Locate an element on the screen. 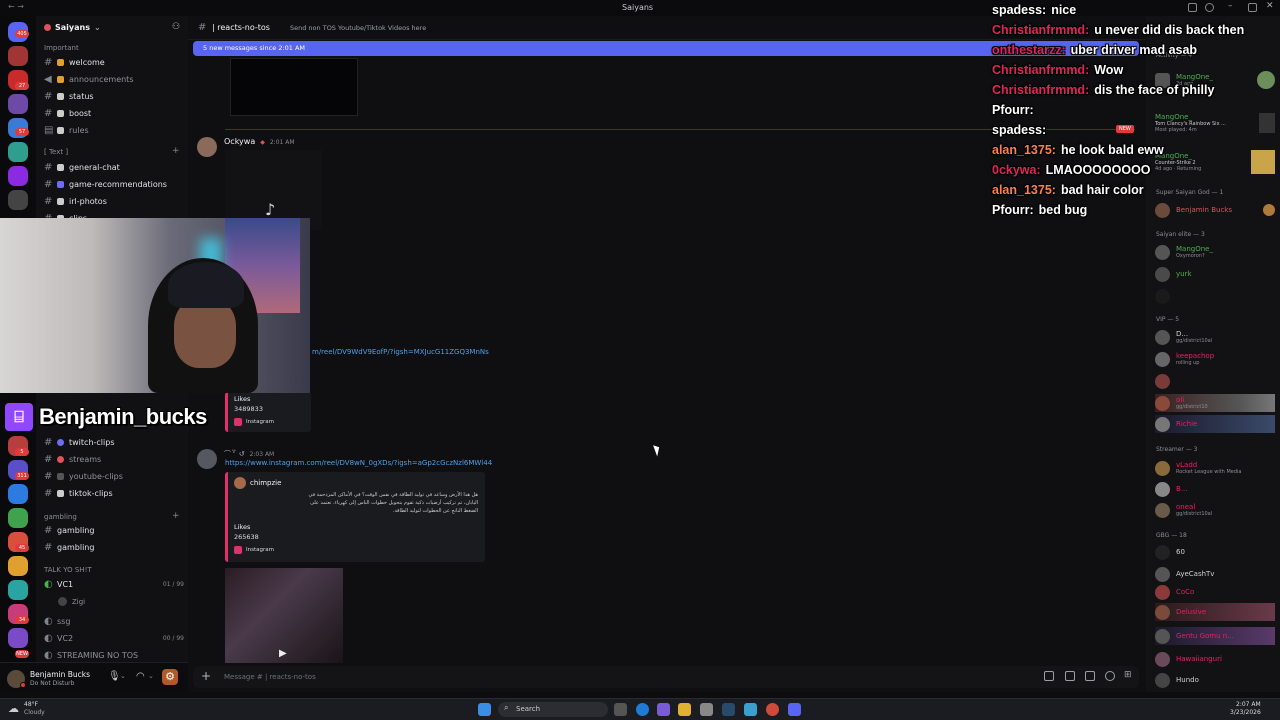 The image size is (1280, 720). category-voice: TALK YO SH!T is located at coordinates (68, 570).